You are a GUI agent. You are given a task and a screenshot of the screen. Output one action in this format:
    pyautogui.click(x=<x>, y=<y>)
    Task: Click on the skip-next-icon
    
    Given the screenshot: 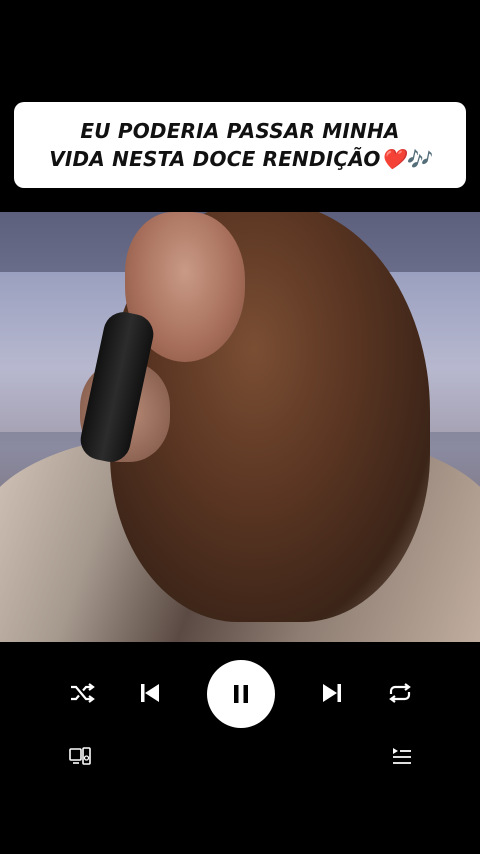 What is the action you would take?
    pyautogui.click(x=332, y=693)
    